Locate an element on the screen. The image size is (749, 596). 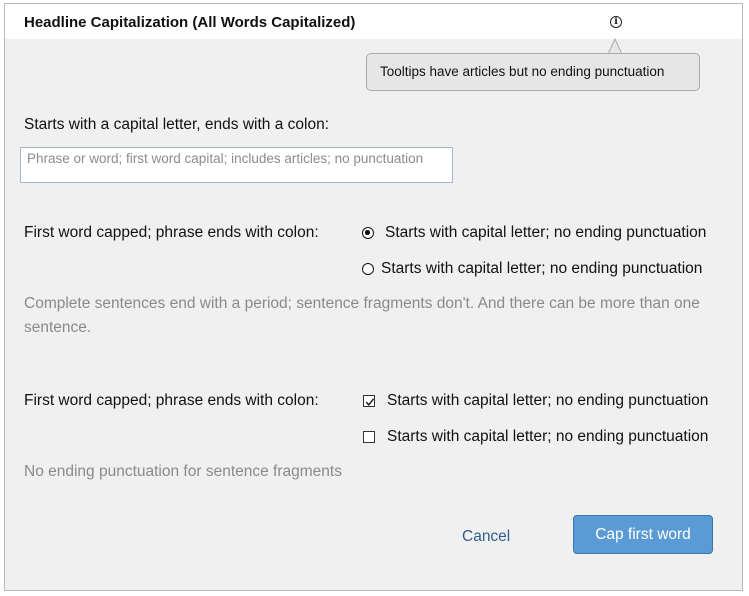
radio-unselected-icon is located at coordinates (368, 269).